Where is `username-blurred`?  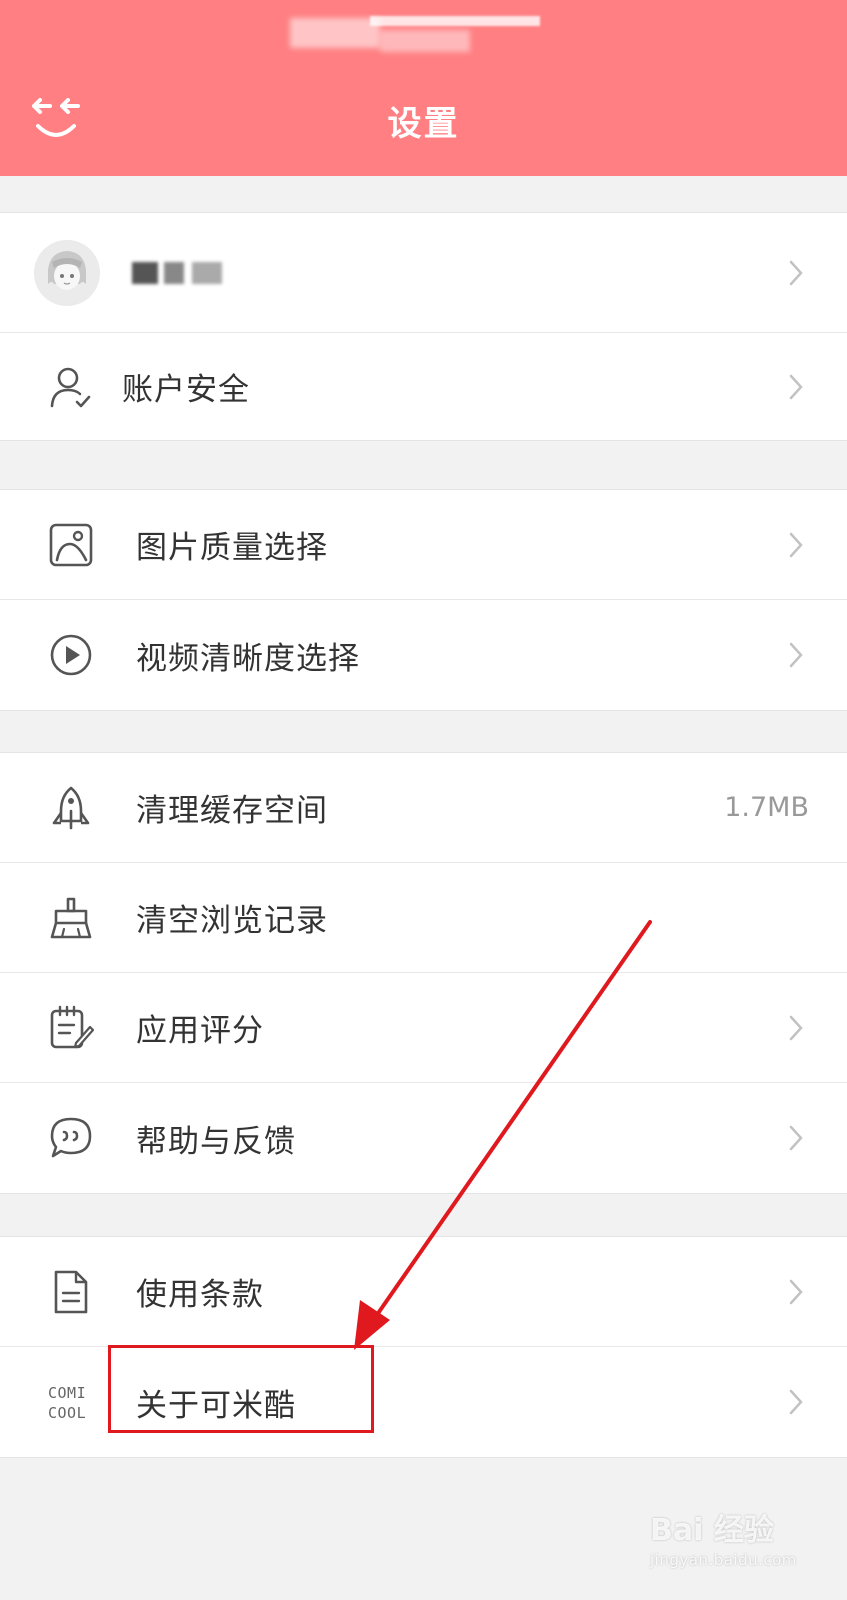
username-blurred is located at coordinates (182, 272).